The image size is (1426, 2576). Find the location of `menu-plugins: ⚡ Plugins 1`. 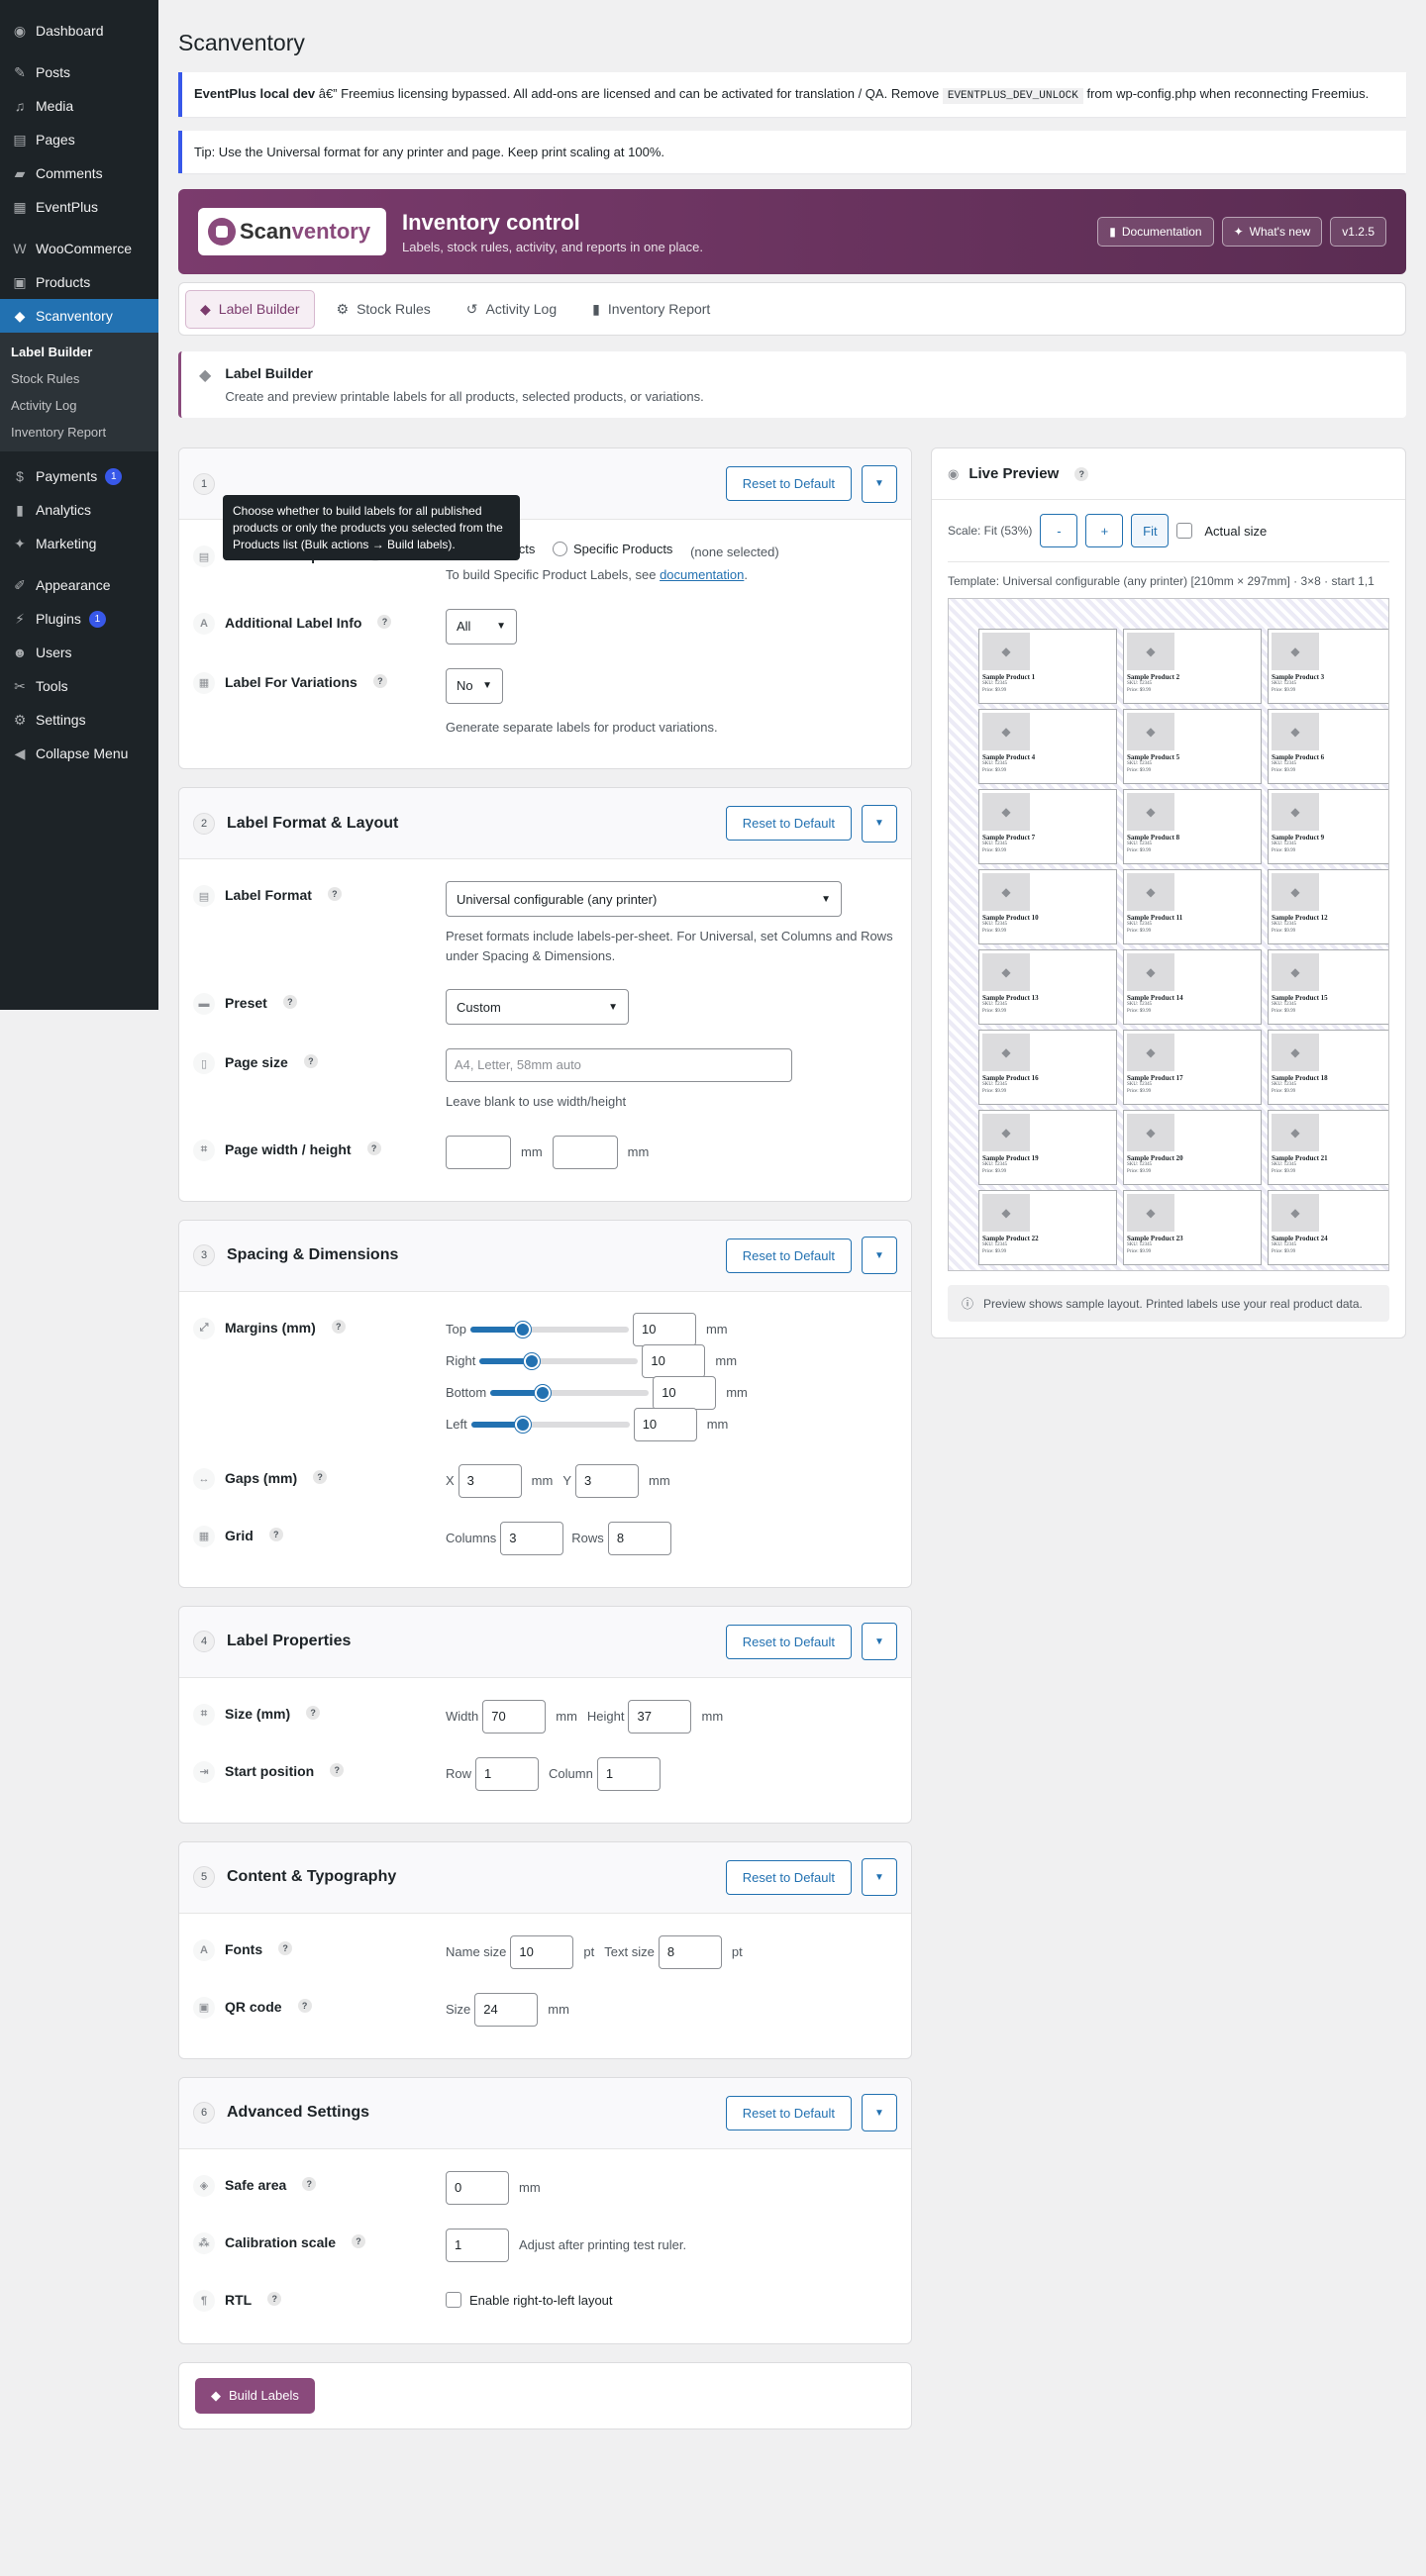

menu-plugins: ⚡ Plugins 1 is located at coordinates (79, 619).